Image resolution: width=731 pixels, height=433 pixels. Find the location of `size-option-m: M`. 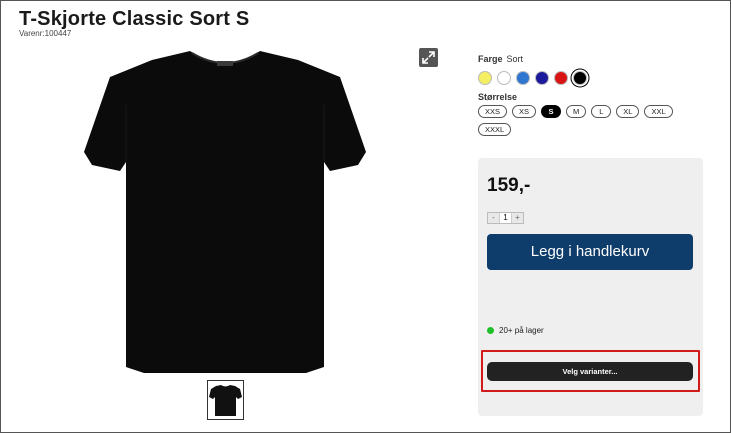

size-option-m: M is located at coordinates (576, 111).